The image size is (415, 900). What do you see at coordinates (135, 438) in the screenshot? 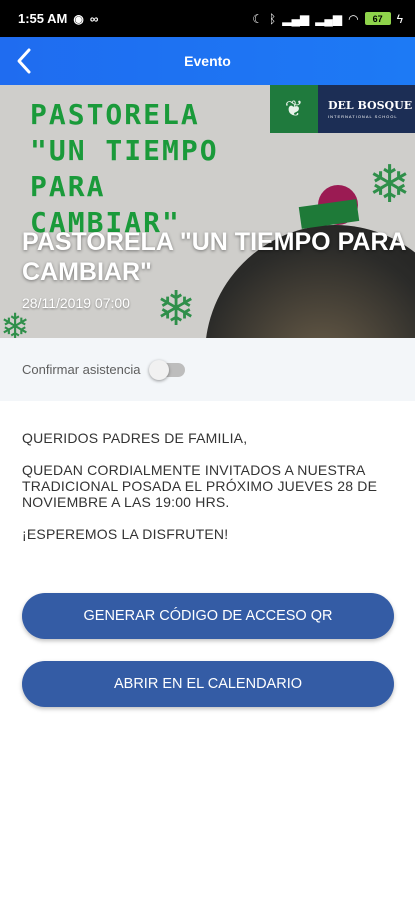
I see `message-paragraph: QUERIDOS PADRES DE FAMILIA,` at bounding box center [135, 438].